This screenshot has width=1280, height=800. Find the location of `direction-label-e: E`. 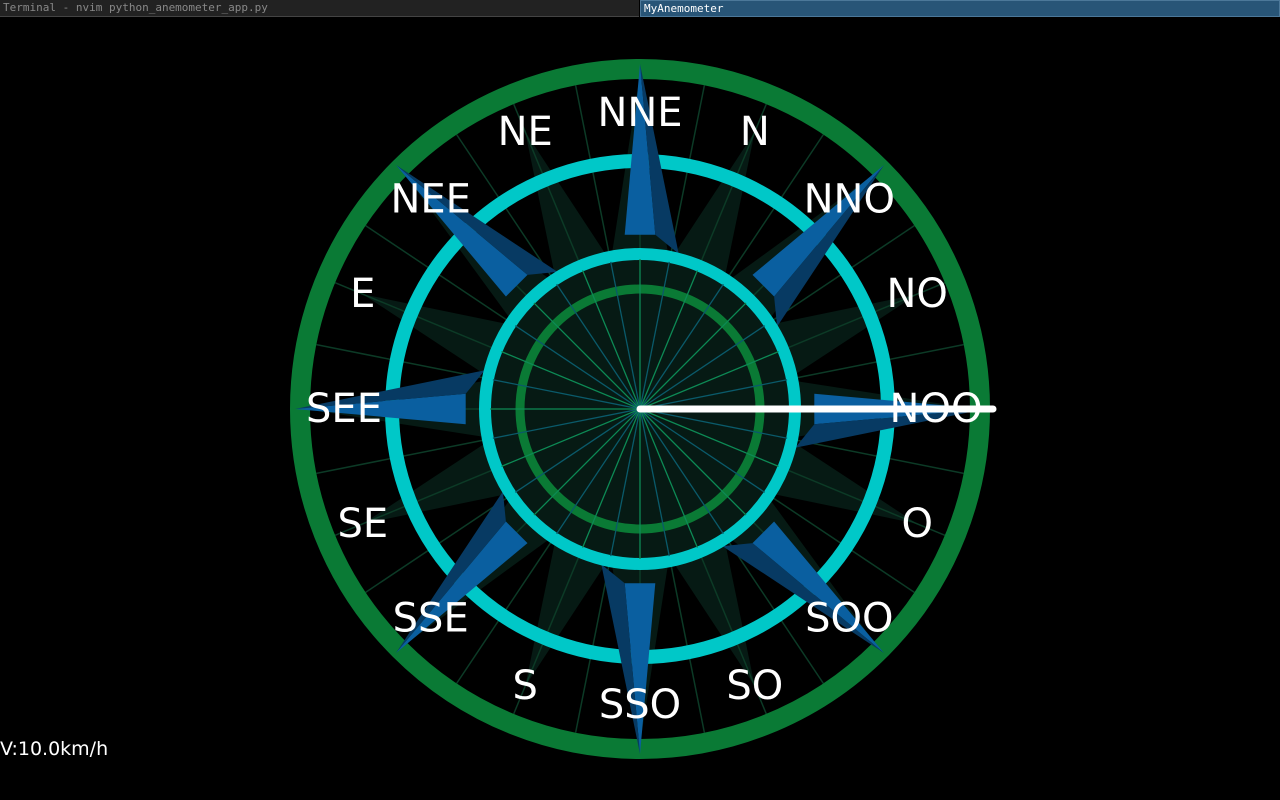

direction-label-e: E is located at coordinates (362, 294).